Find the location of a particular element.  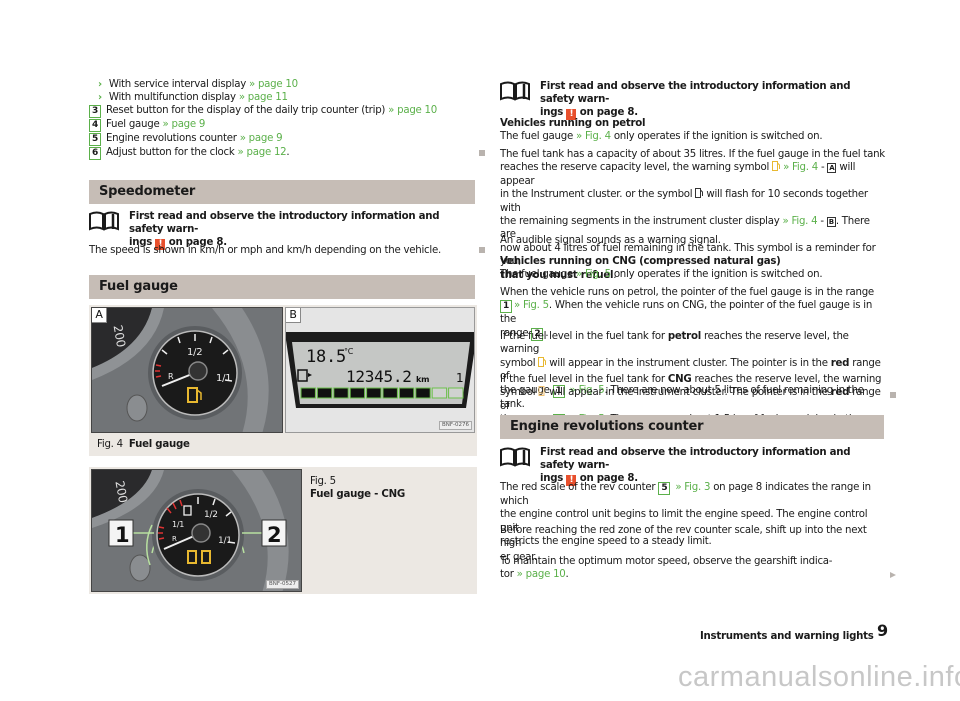

figure-caption: Fig. 4 Fuel gauge is located at coordinates (143, 445).